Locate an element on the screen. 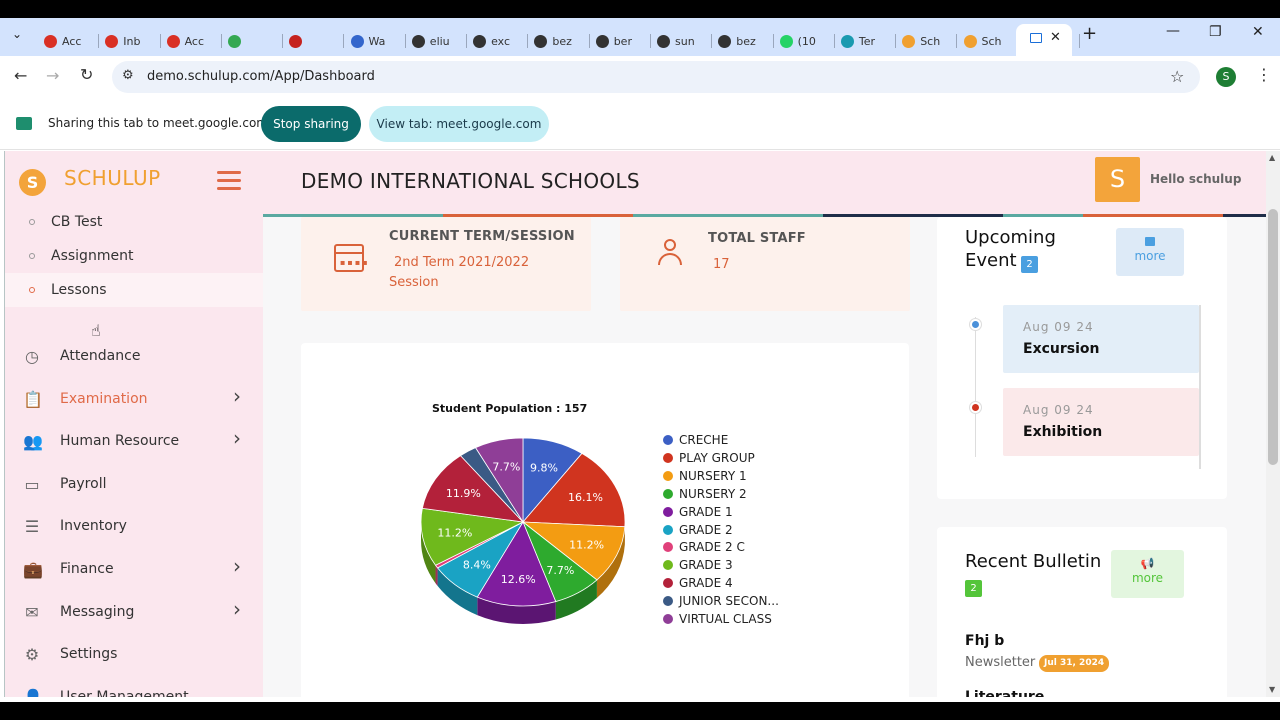 The image size is (1280, 720). browser-tab: exc is located at coordinates (498, 41).